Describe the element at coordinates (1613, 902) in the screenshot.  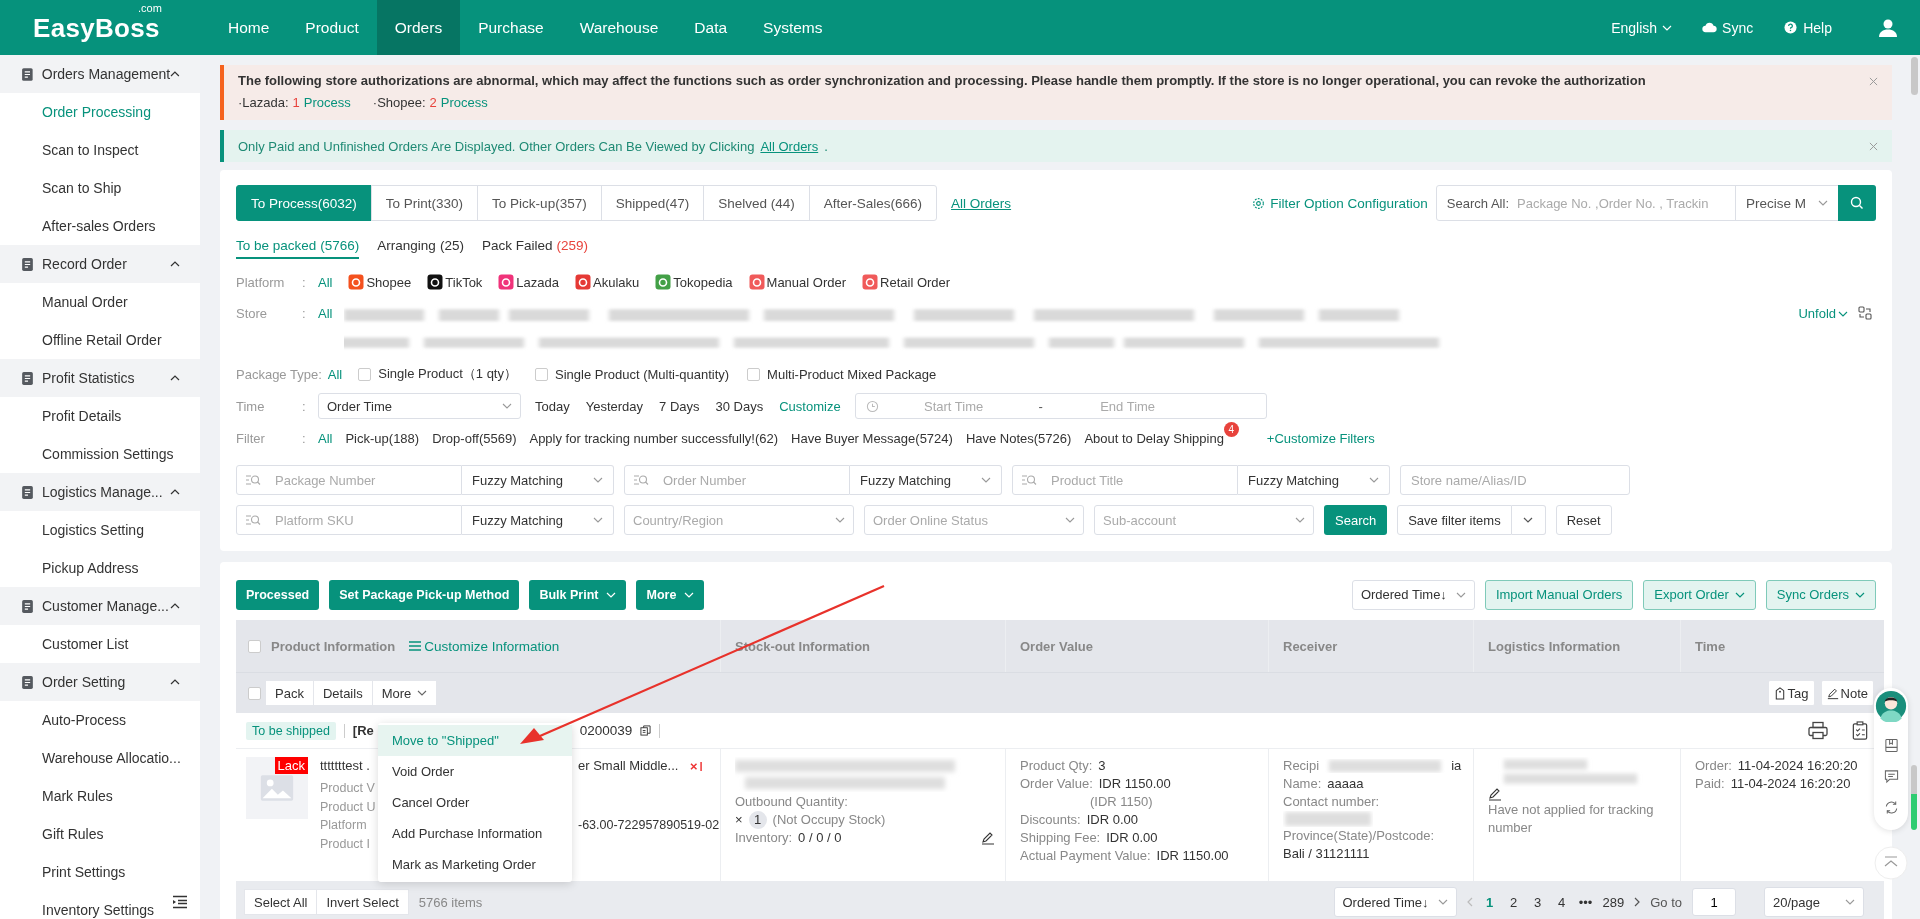
I see `page-link: 289` at that location.